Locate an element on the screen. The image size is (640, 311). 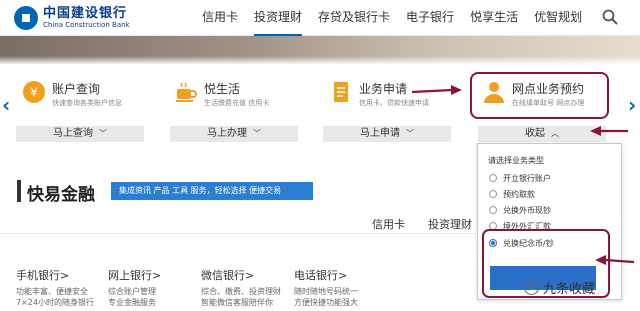
channel-desc: 7×24小时的随身银行 is located at coordinates (55, 302).